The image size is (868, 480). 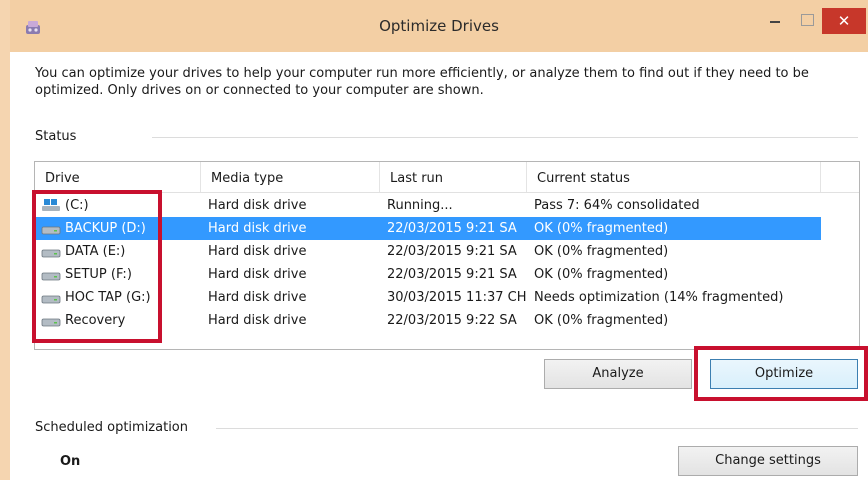 What do you see at coordinates (5, 240) in the screenshot?
I see `left-window-edge` at bounding box center [5, 240].